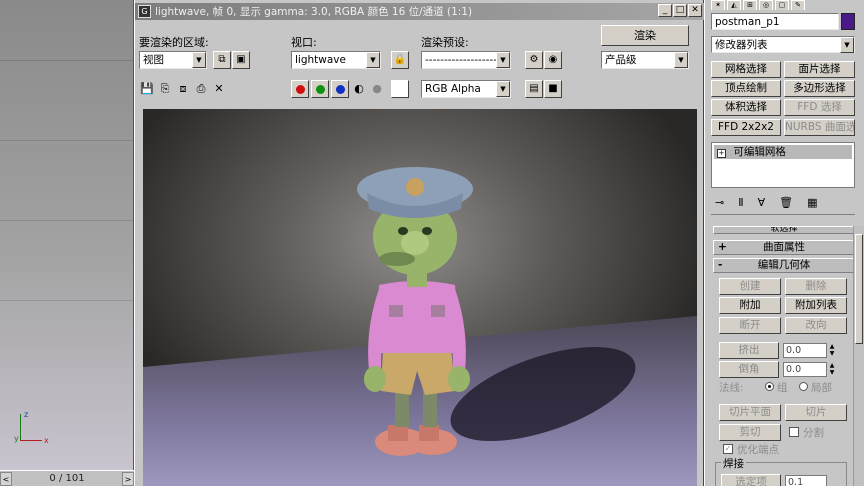  Describe the element at coordinates (751, 480) in the screenshot. I see `weld-selected-button: 选定项` at that location.